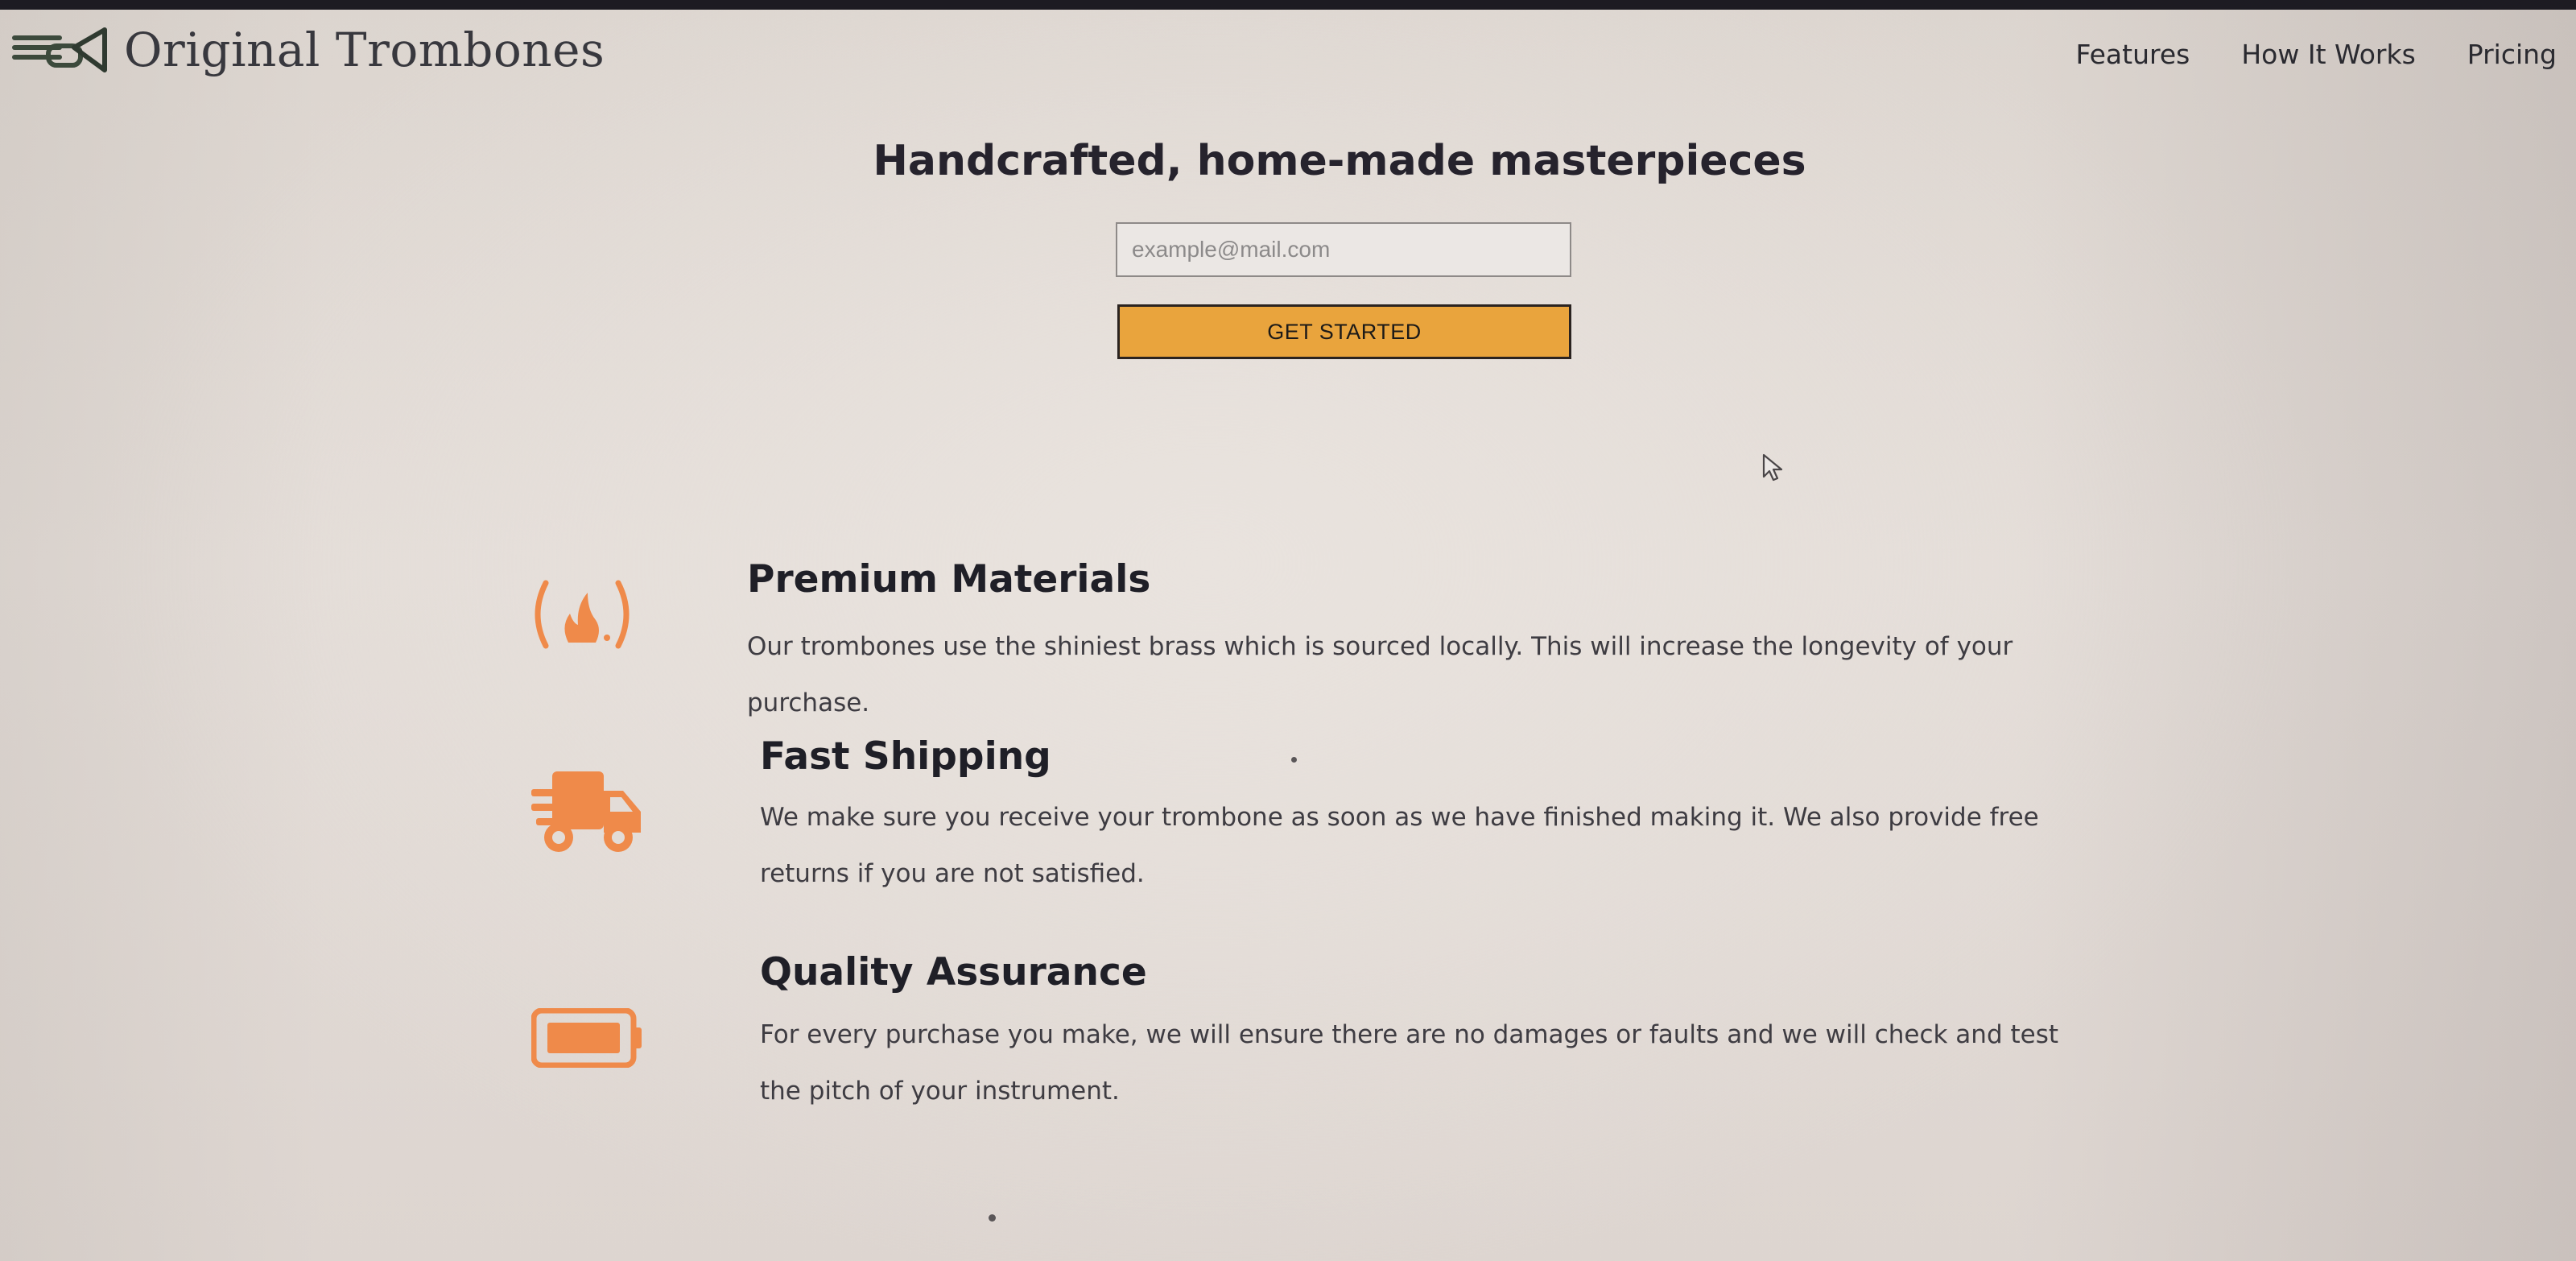  I want to click on main-nav: Features How It Works Pricing, so click(2290, 54).